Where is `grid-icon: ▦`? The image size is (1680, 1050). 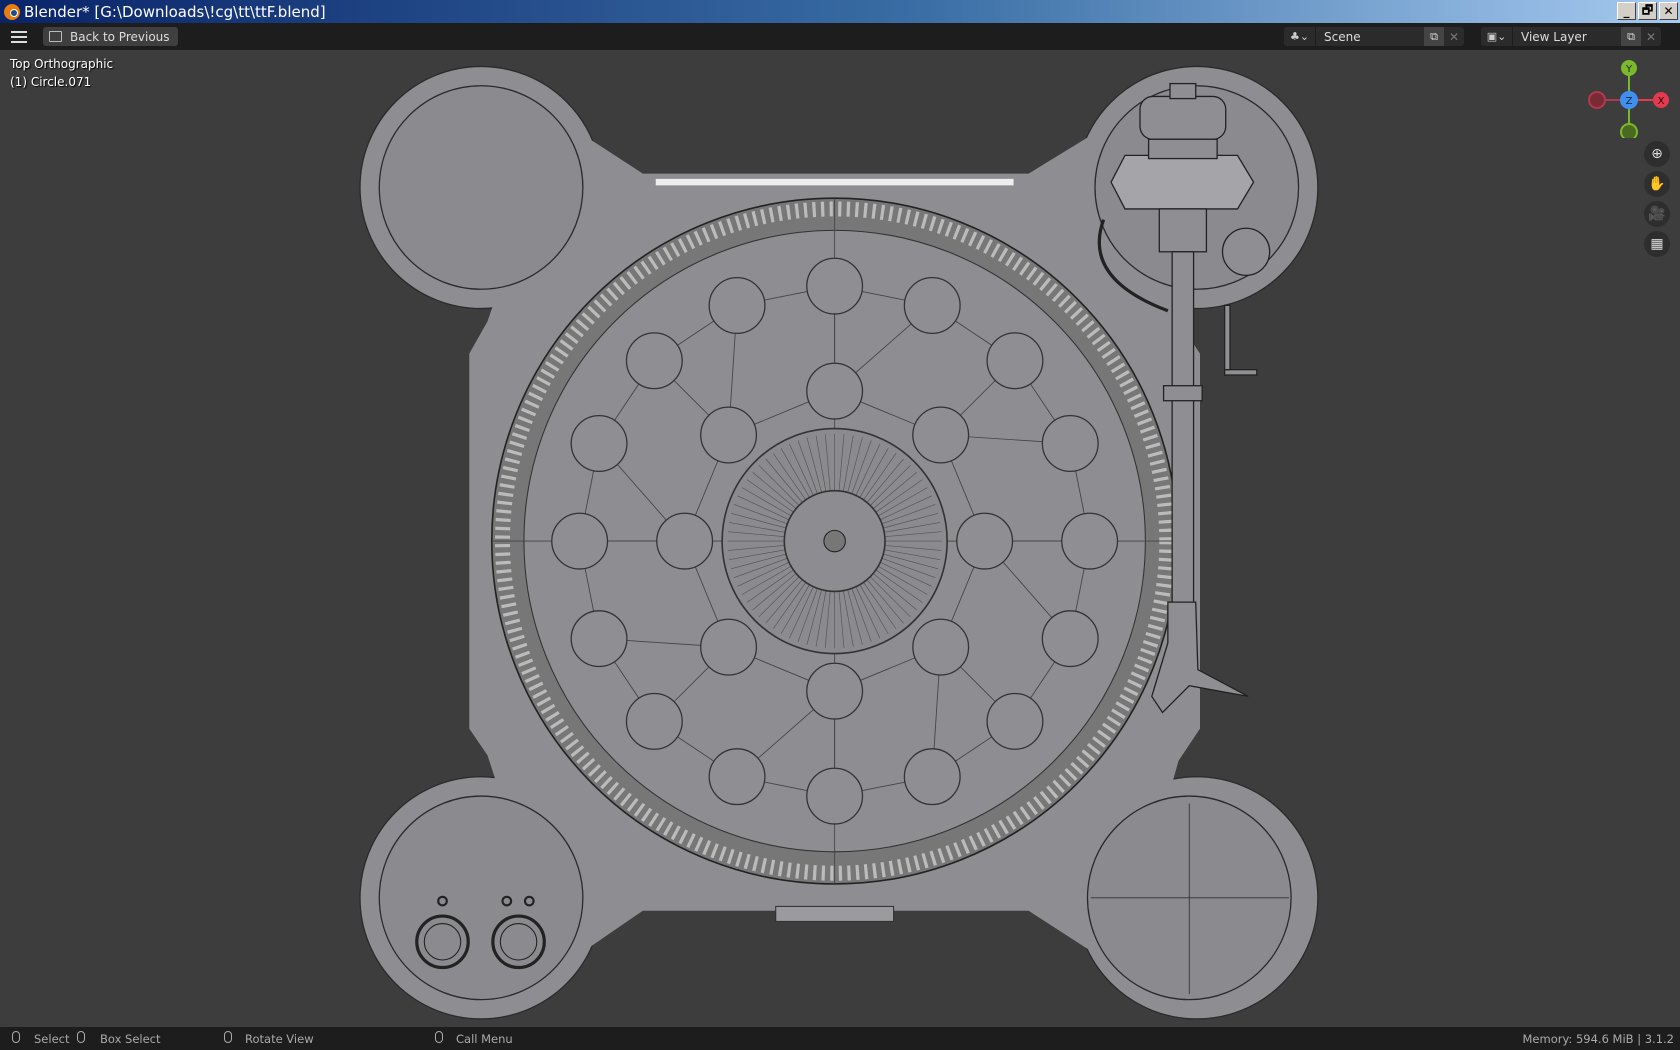 grid-icon: ▦ is located at coordinates (1657, 244).